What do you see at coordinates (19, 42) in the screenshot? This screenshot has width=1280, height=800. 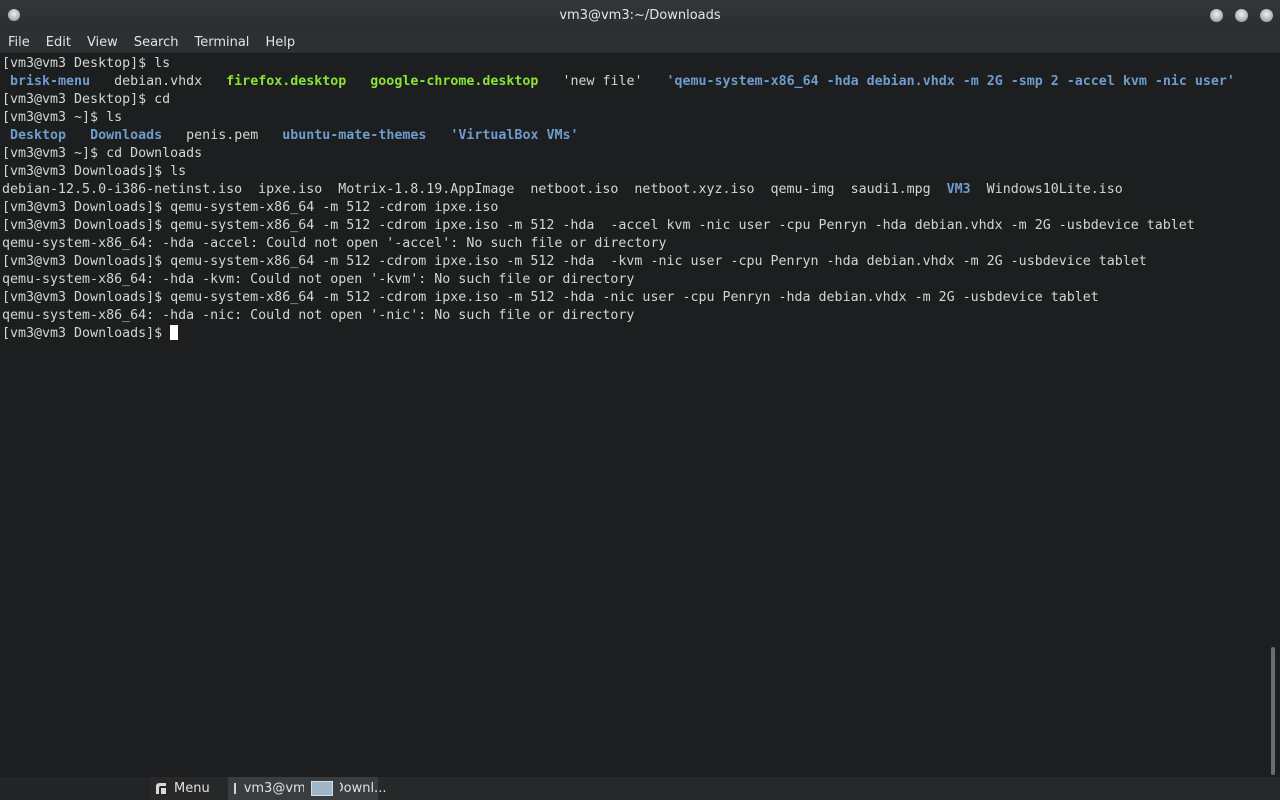 I see `menu-file: File` at bounding box center [19, 42].